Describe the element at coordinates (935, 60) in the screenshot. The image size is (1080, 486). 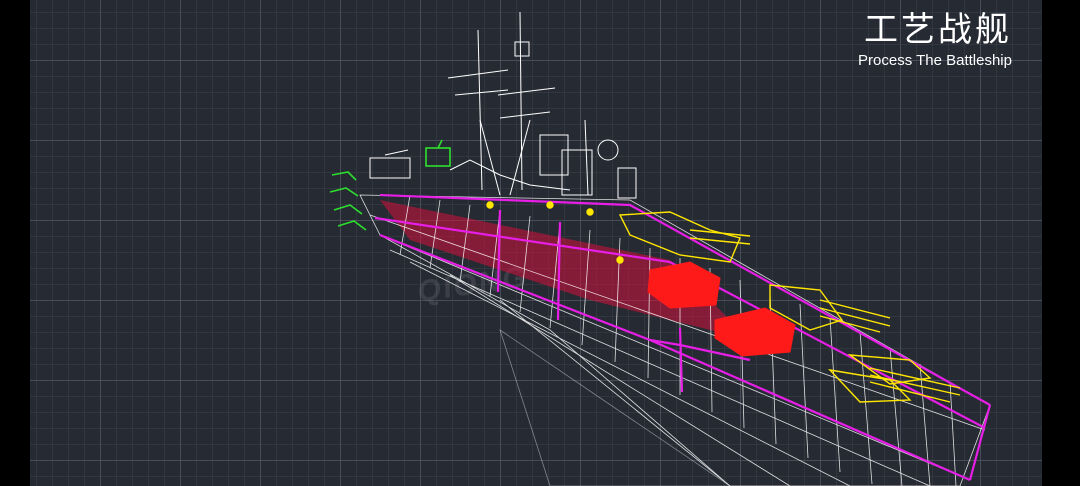
I see `title-english: Process The Battleship` at that location.